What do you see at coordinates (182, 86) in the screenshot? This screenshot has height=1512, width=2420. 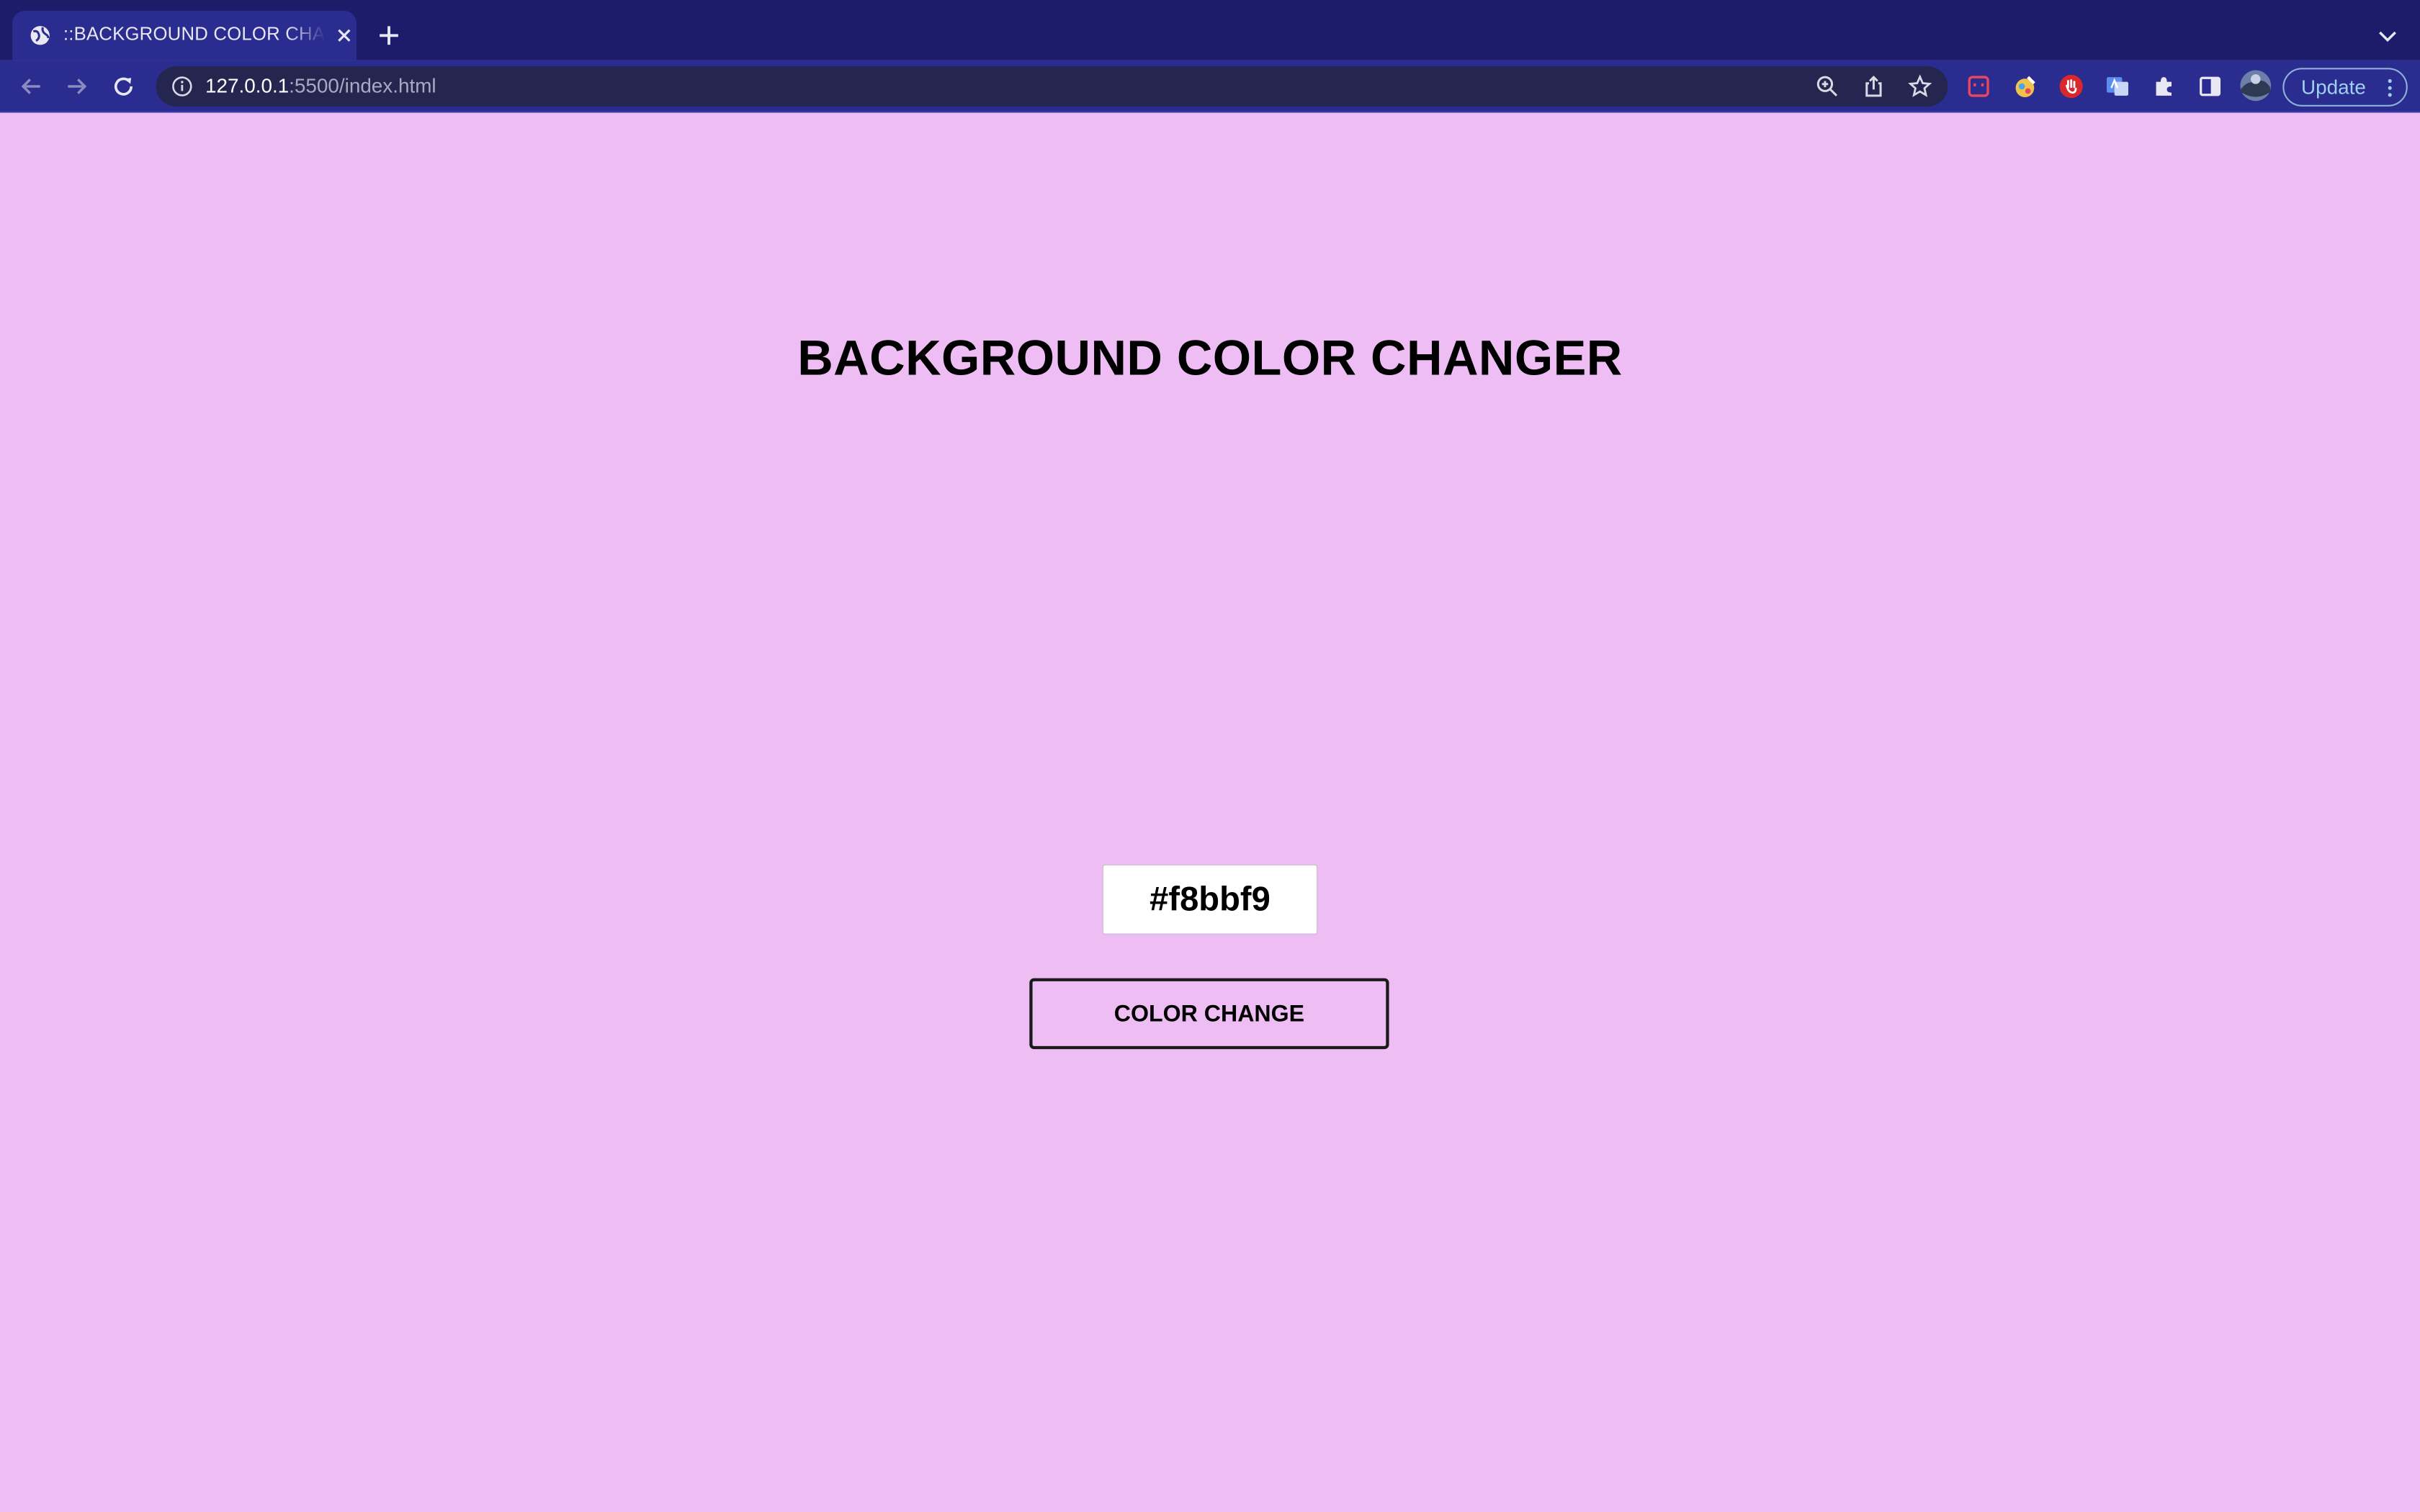 I see `info-icon` at bounding box center [182, 86].